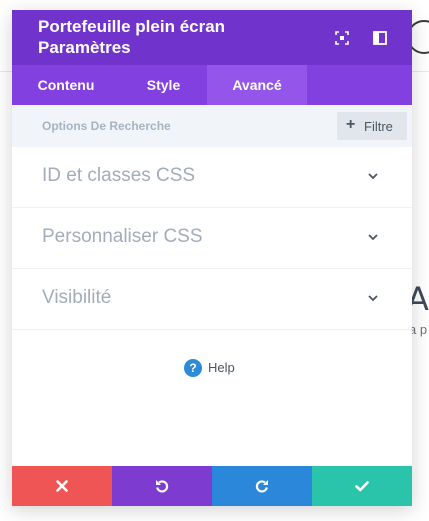 This screenshot has height=521, width=429. I want to click on question-circle-icon: ?, so click(193, 368).